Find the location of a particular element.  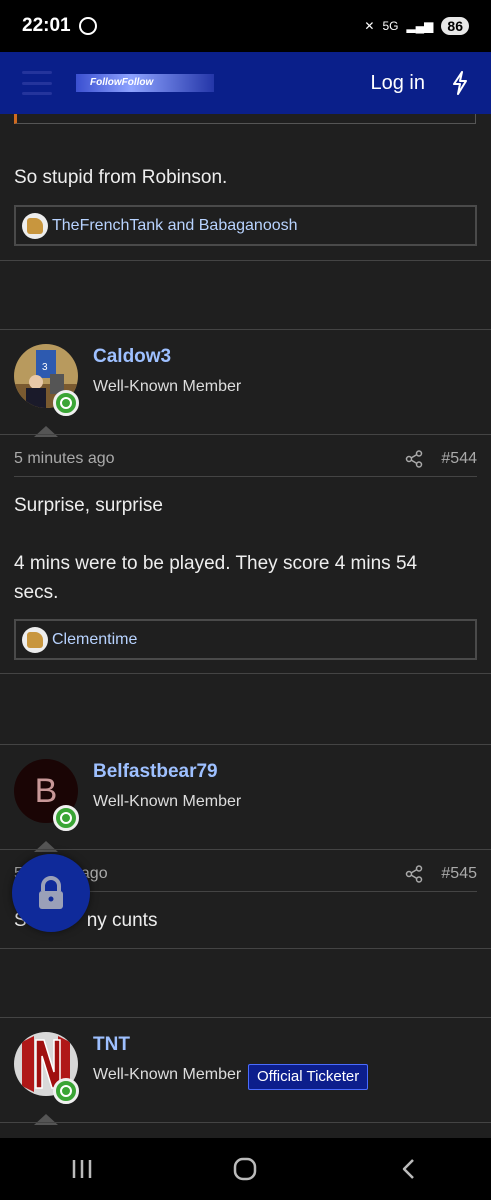

reactions-bar: Clementime is located at coordinates (245, 639).